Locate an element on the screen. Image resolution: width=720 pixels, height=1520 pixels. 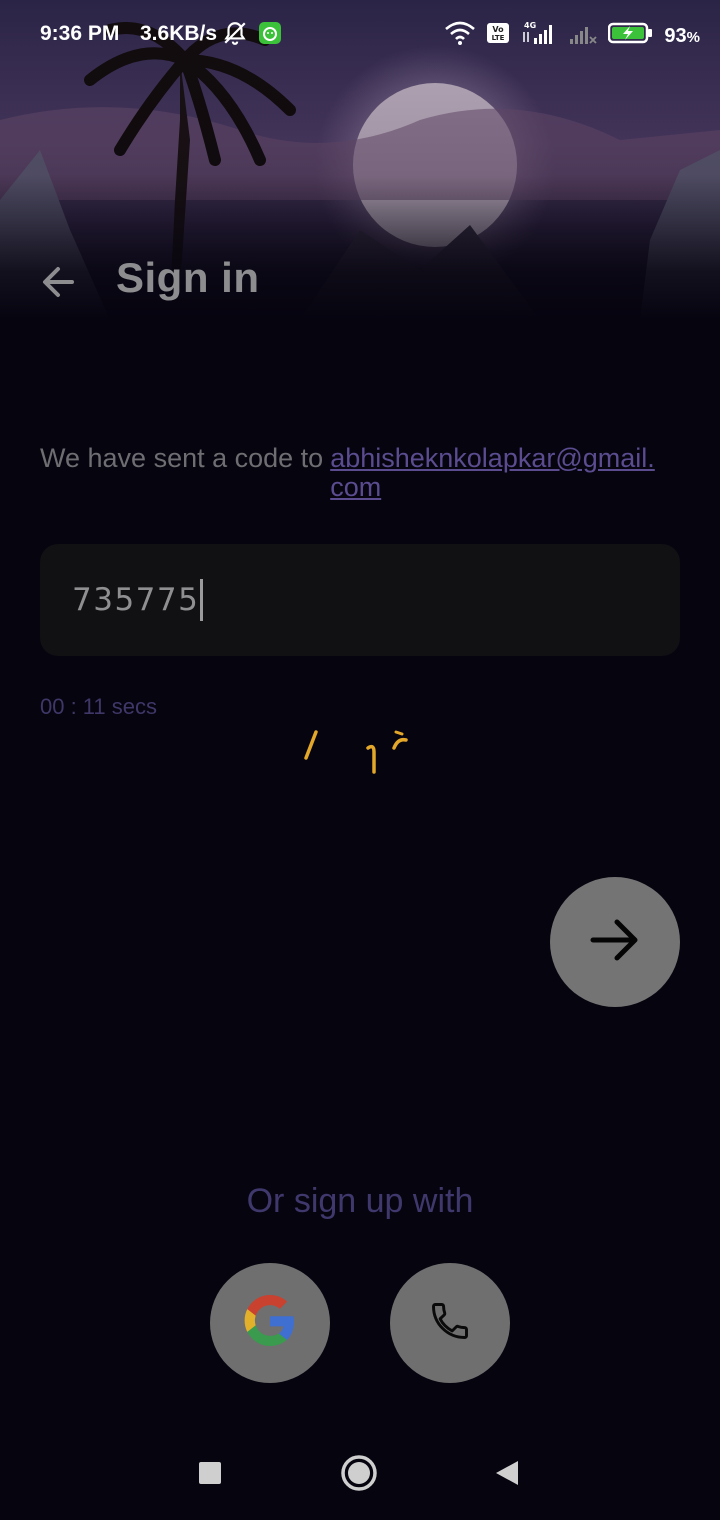
verification-code-field: 735775 is located at coordinates (360, 600).